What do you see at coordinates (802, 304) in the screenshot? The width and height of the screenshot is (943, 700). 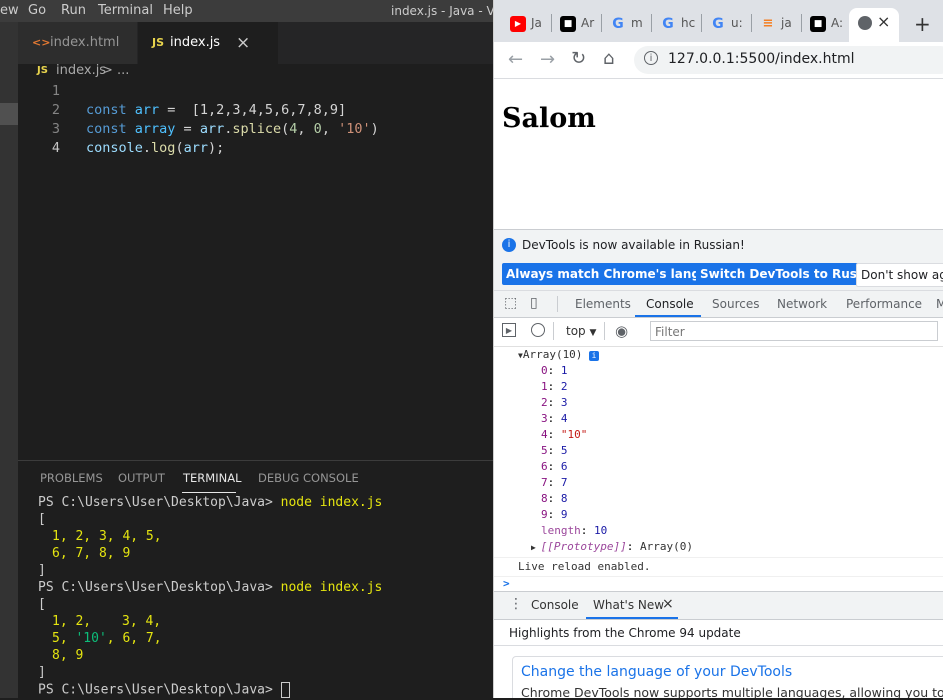 I see `tab-network: Network` at bounding box center [802, 304].